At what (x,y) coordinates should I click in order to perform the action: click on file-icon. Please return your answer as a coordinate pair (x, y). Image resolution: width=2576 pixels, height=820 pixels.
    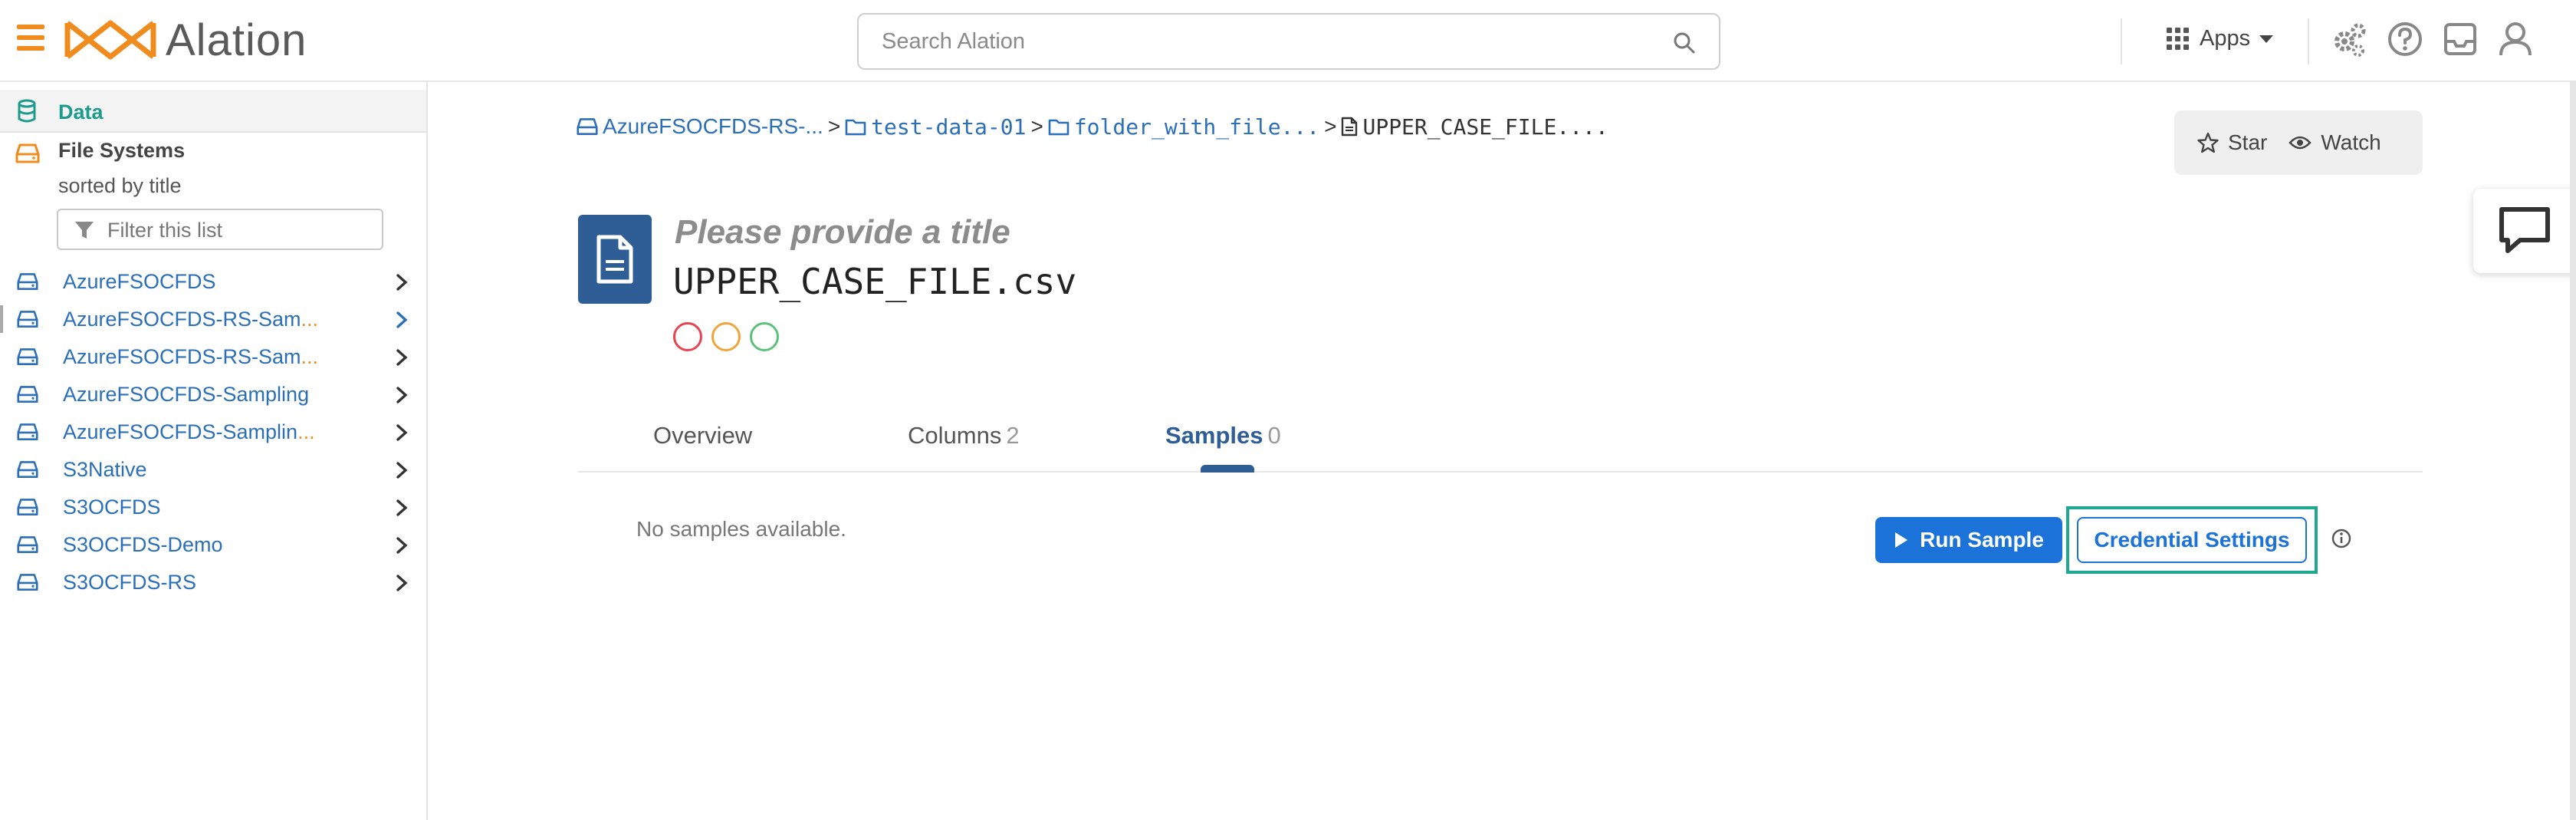
    Looking at the image, I should click on (1350, 127).